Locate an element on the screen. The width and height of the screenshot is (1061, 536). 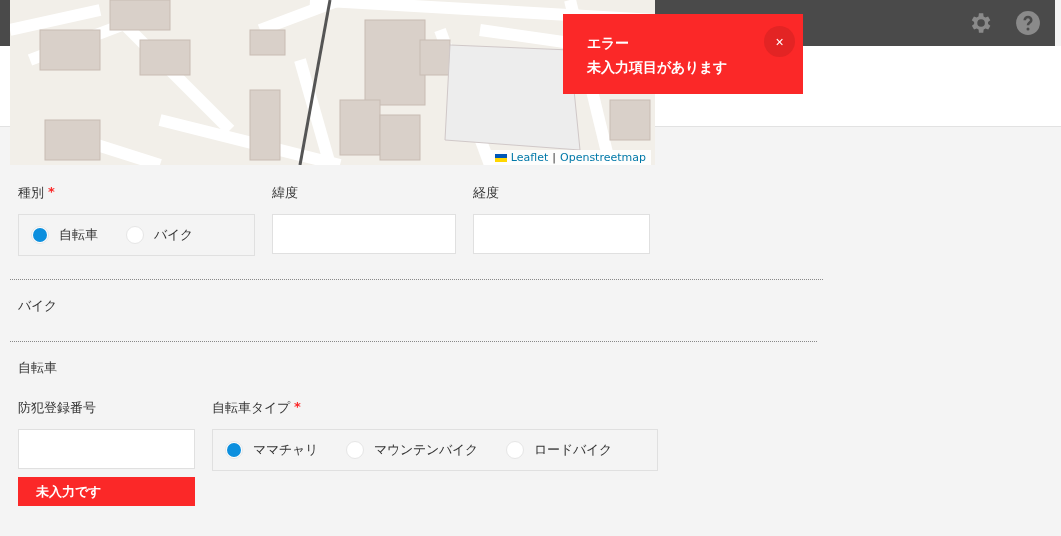
registration-input is located at coordinates (106, 449).